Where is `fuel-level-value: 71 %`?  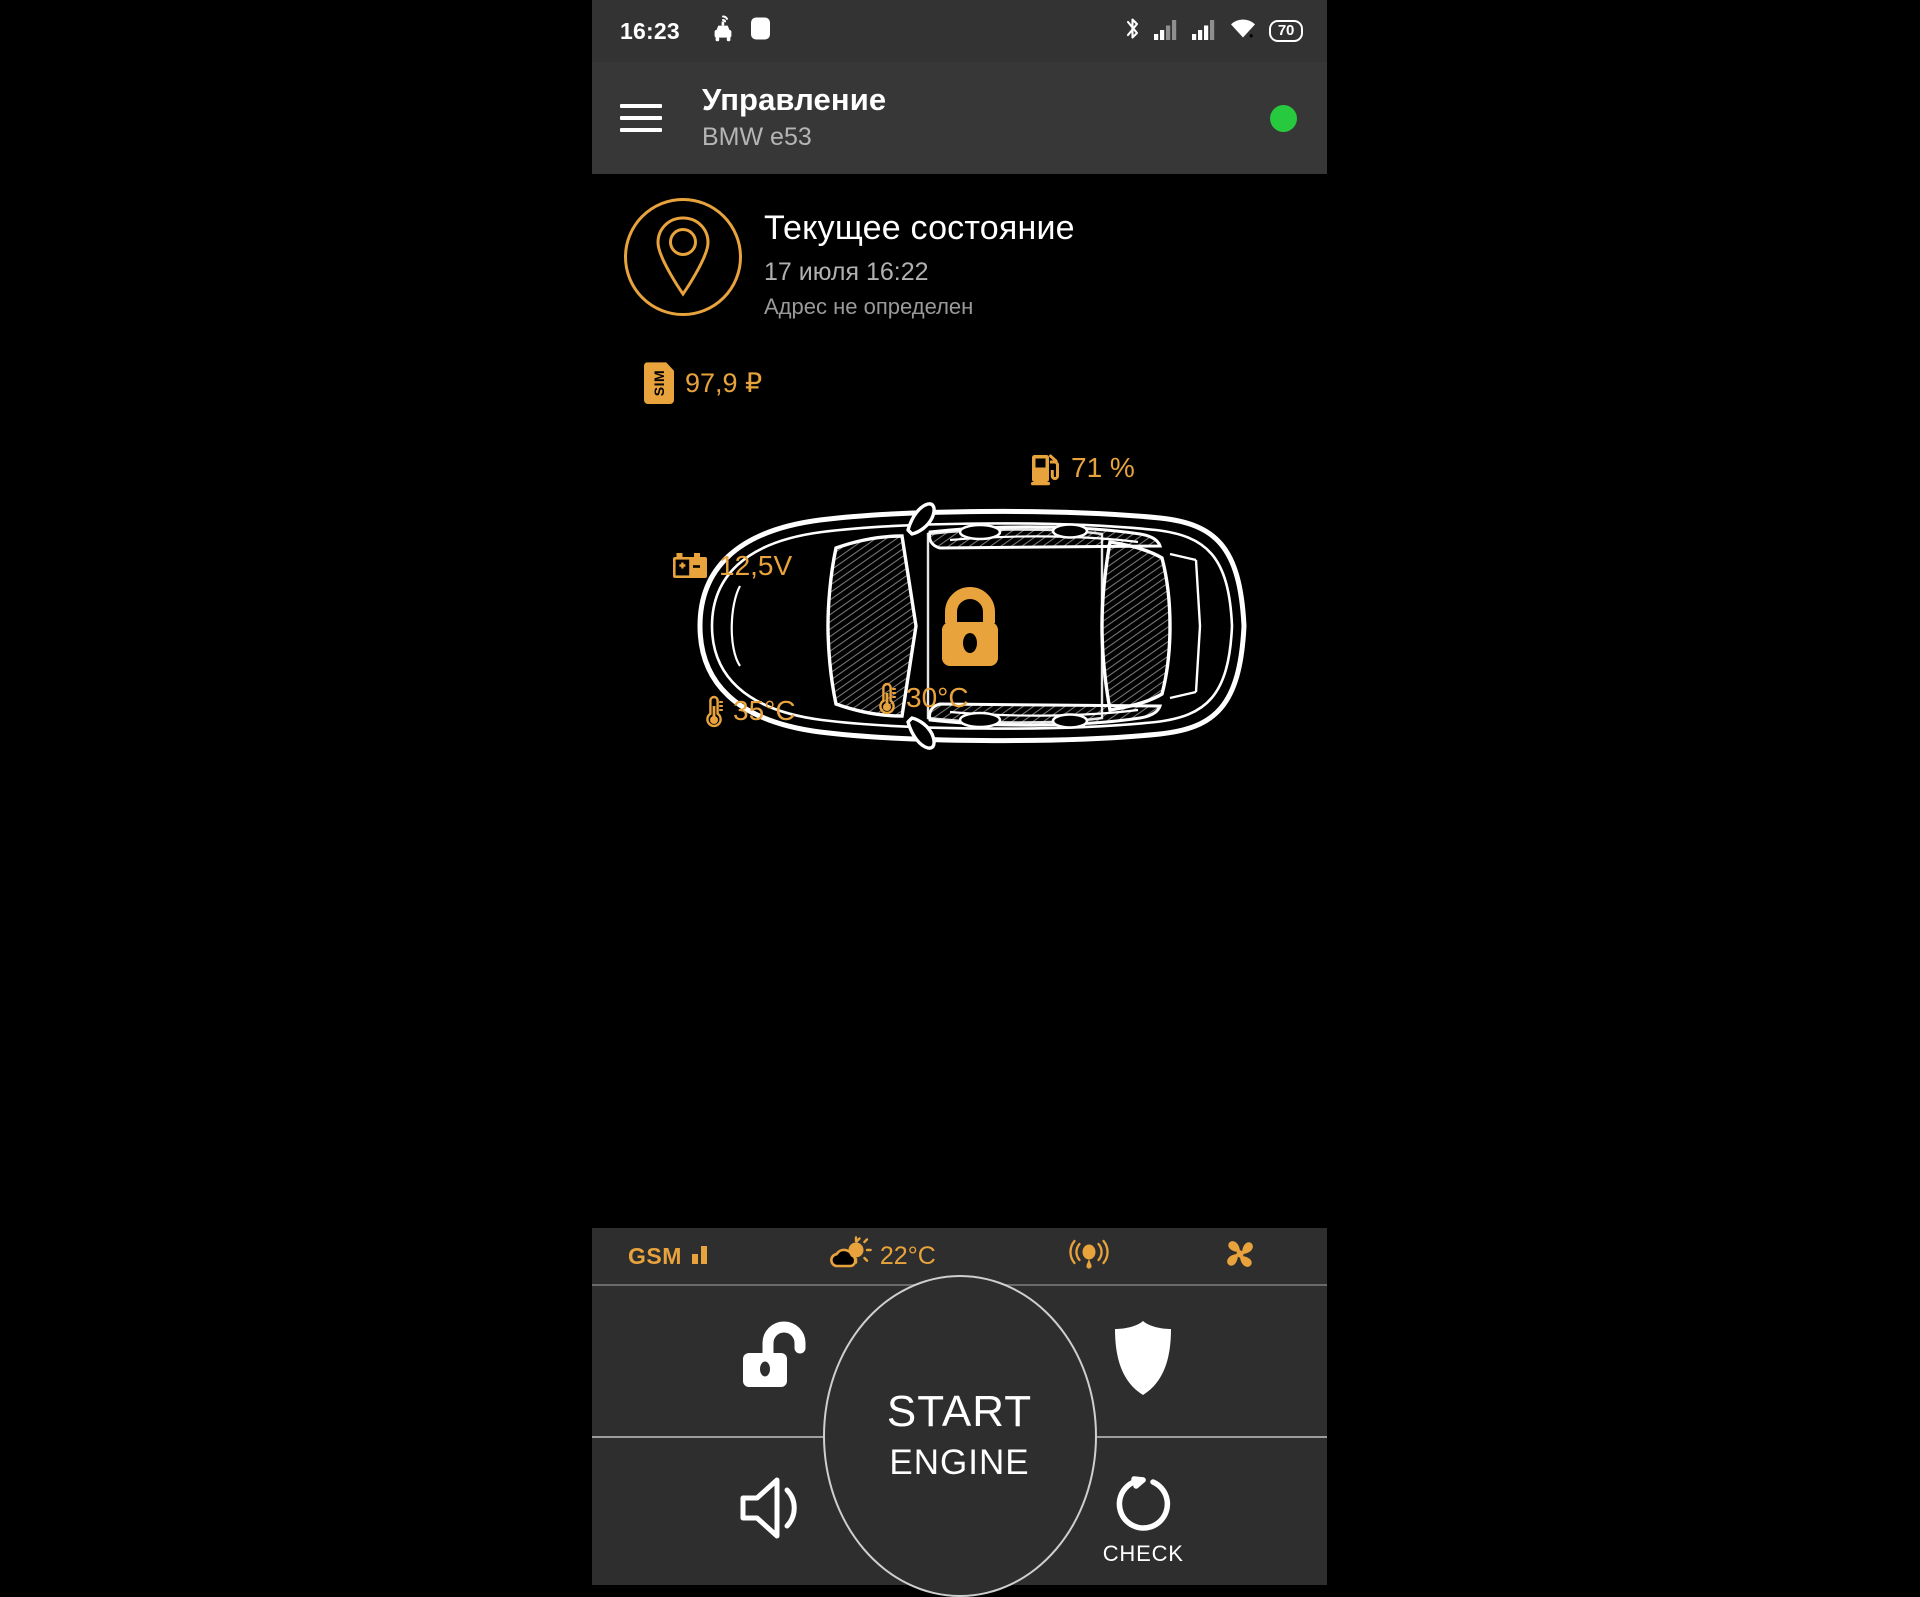 fuel-level-value: 71 % is located at coordinates (1103, 468).